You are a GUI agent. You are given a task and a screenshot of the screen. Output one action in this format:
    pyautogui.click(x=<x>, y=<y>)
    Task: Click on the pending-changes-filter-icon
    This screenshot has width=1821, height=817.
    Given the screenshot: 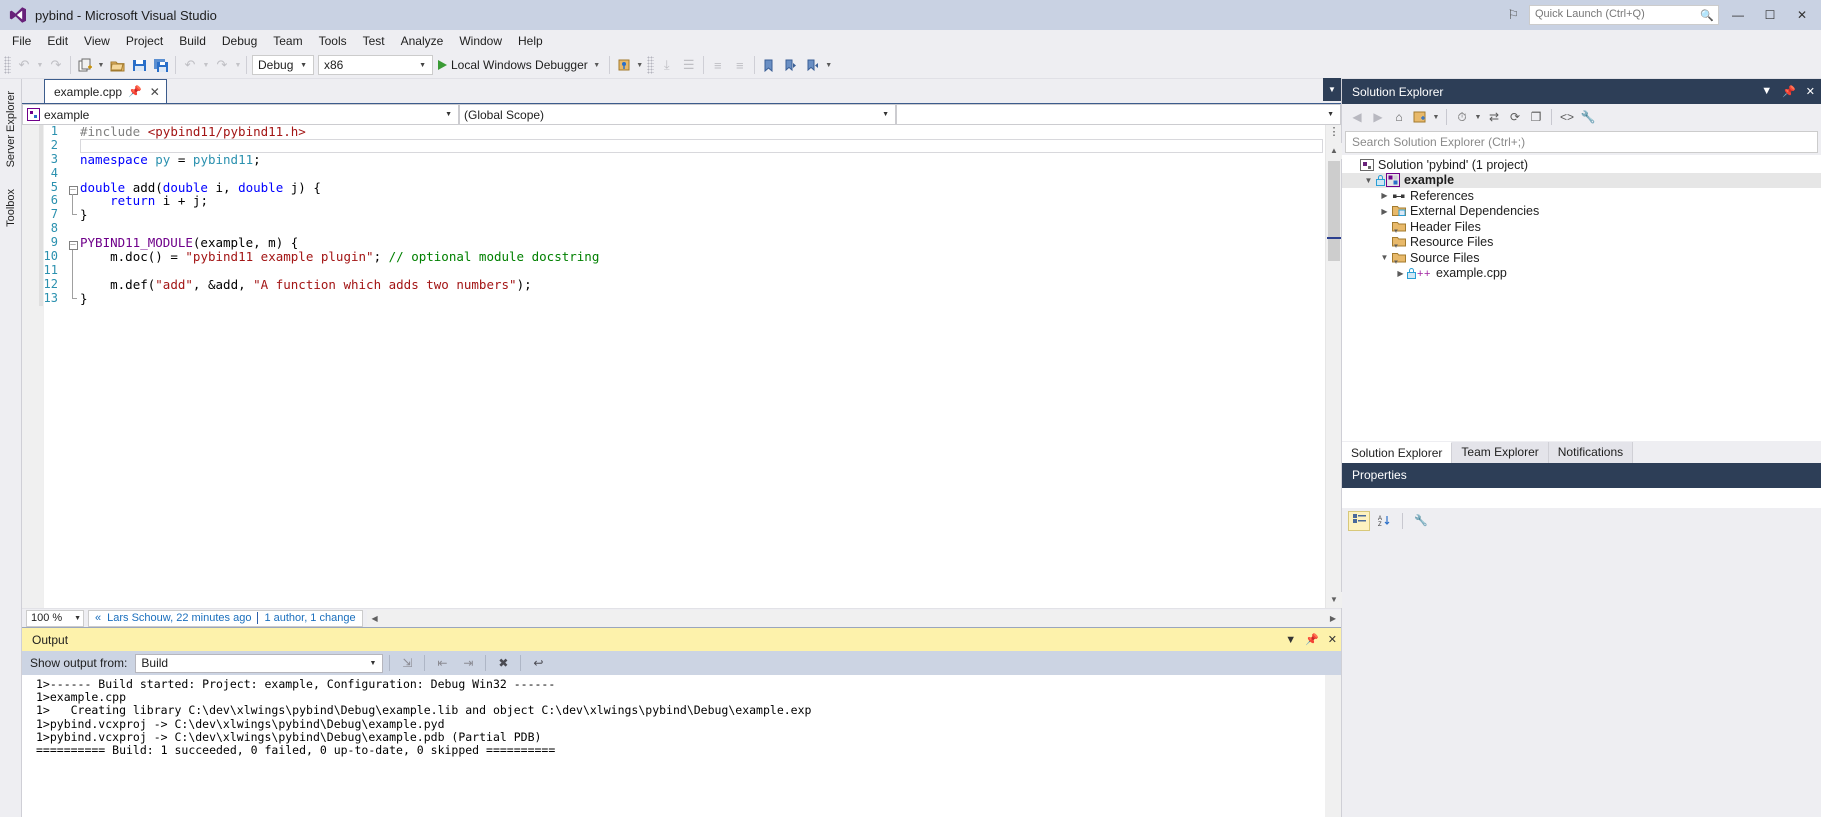 What is the action you would take?
    pyautogui.click(x=1420, y=117)
    